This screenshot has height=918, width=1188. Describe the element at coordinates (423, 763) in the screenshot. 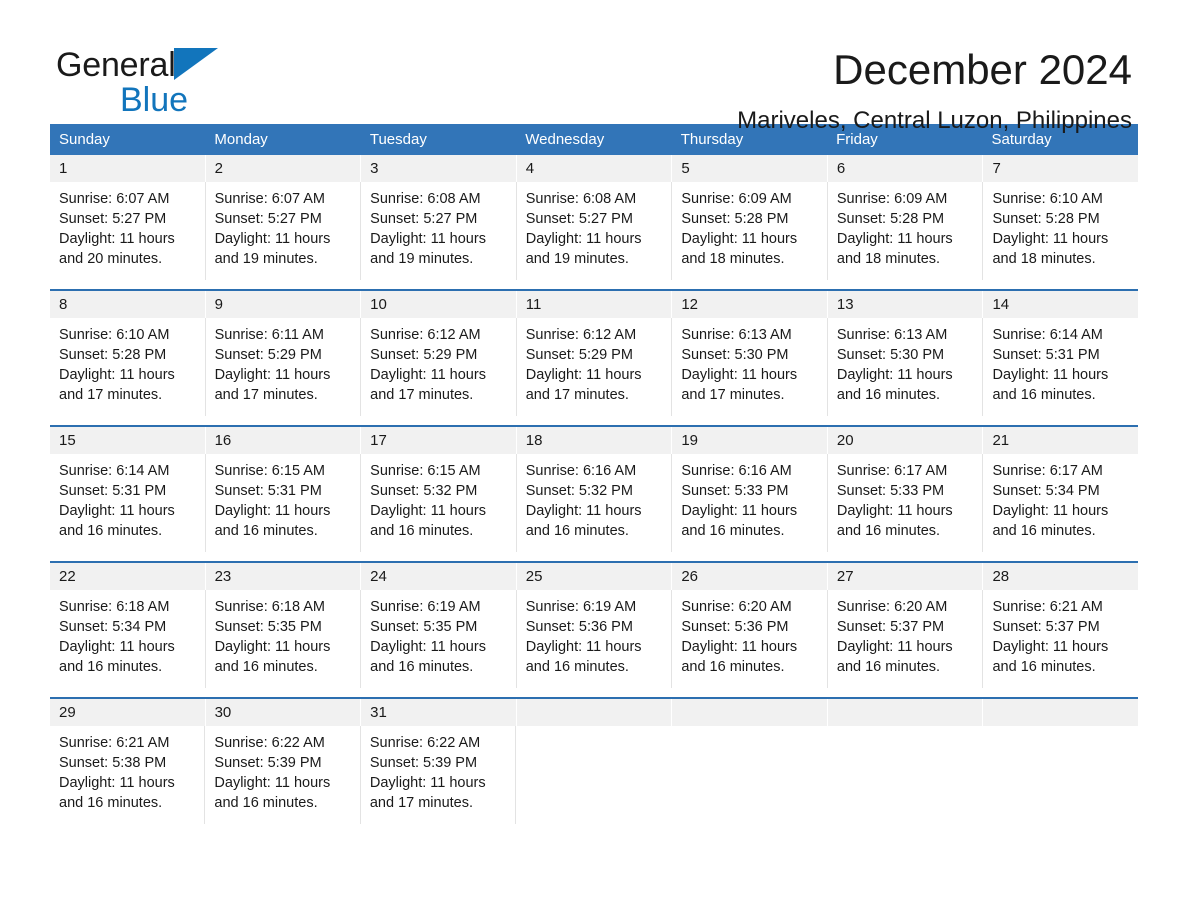

I see `sunset-text: Sunset: 5:39 PM` at that location.